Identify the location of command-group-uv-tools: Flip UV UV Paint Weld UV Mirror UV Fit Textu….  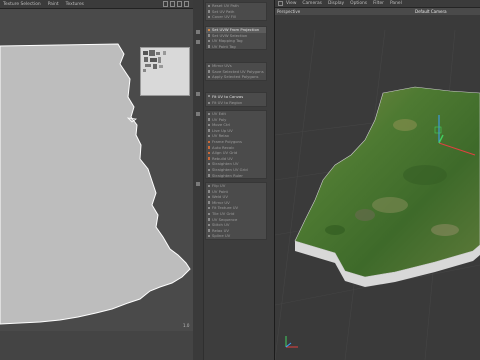
(236, 211).